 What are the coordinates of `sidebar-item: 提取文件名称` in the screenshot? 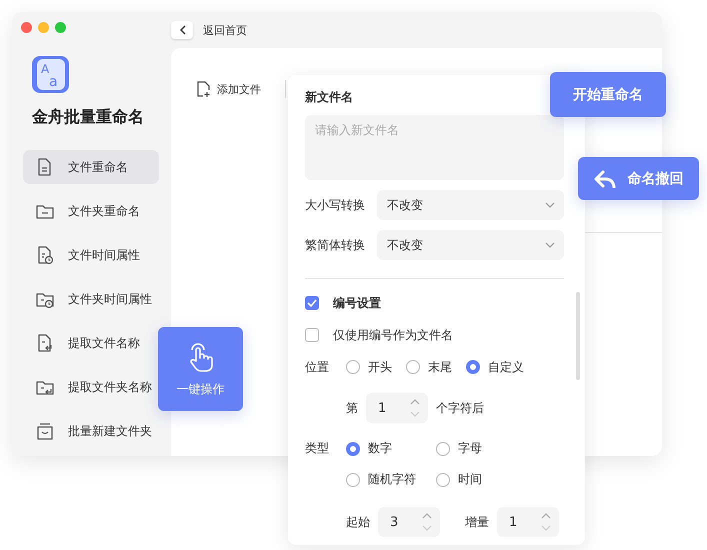 It's located at (91, 343).